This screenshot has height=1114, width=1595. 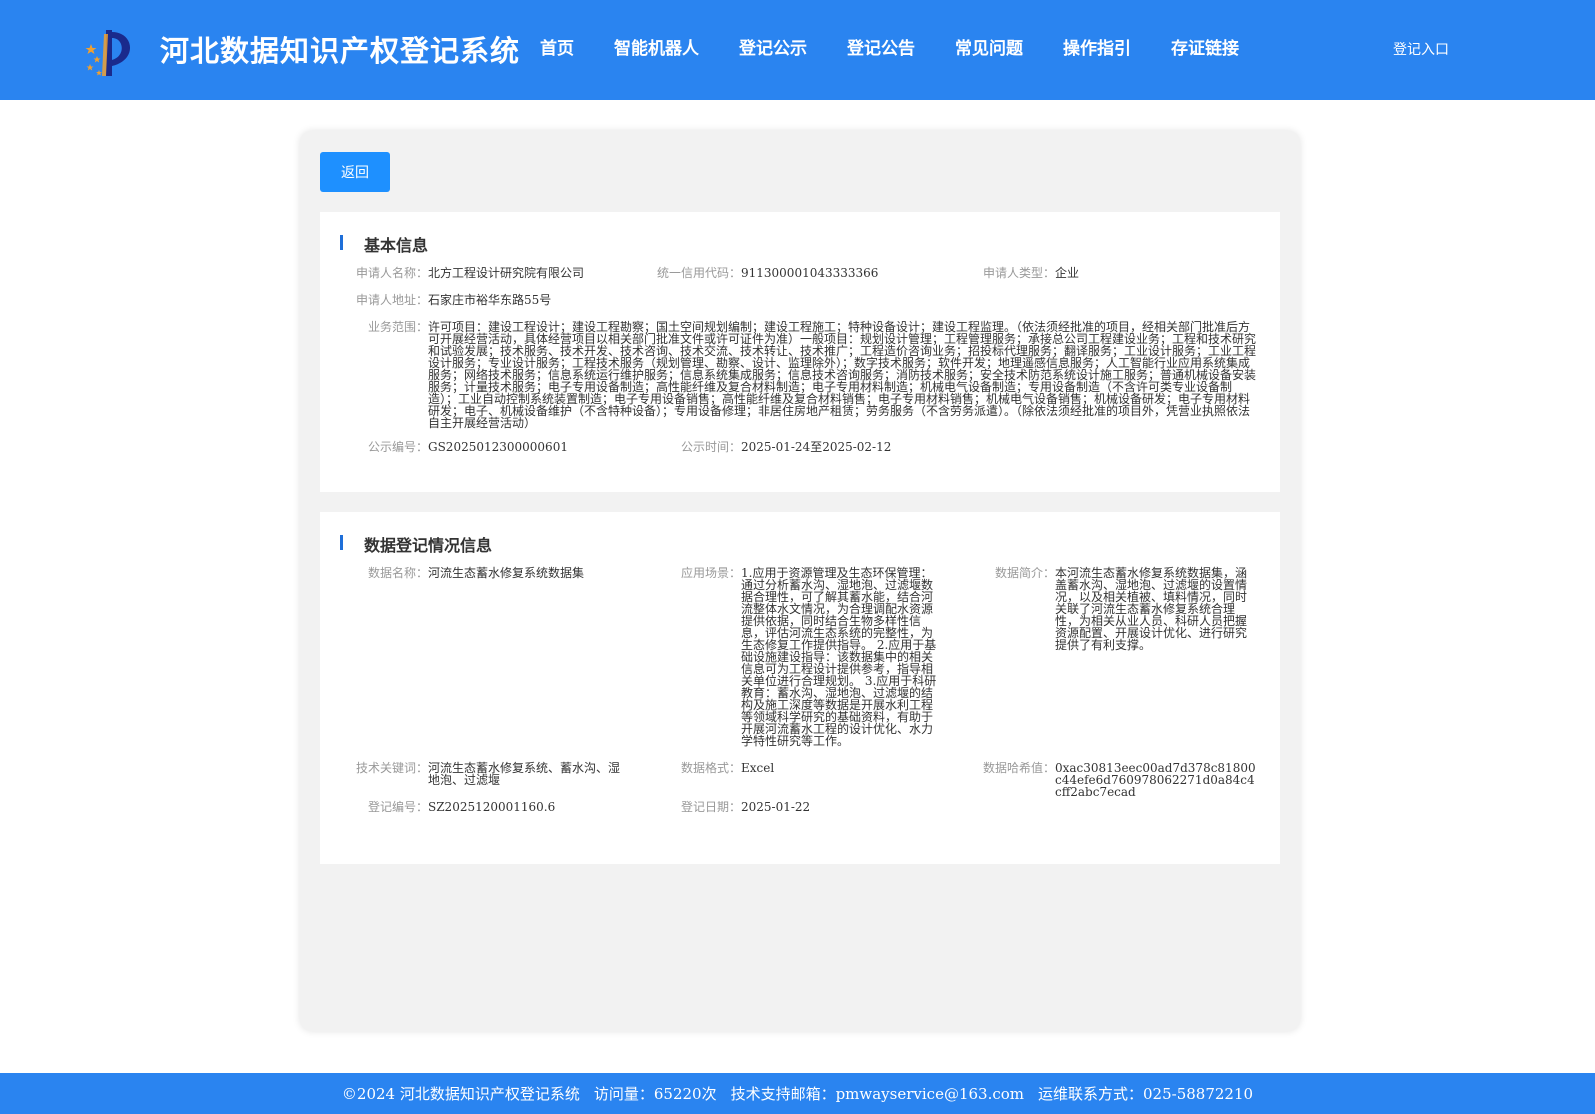 I want to click on field-keywords: 技术关键词： 河流生态蓄水修复系统、蓄水沟、湿地泡、过滤堰, so click(x=492, y=774).